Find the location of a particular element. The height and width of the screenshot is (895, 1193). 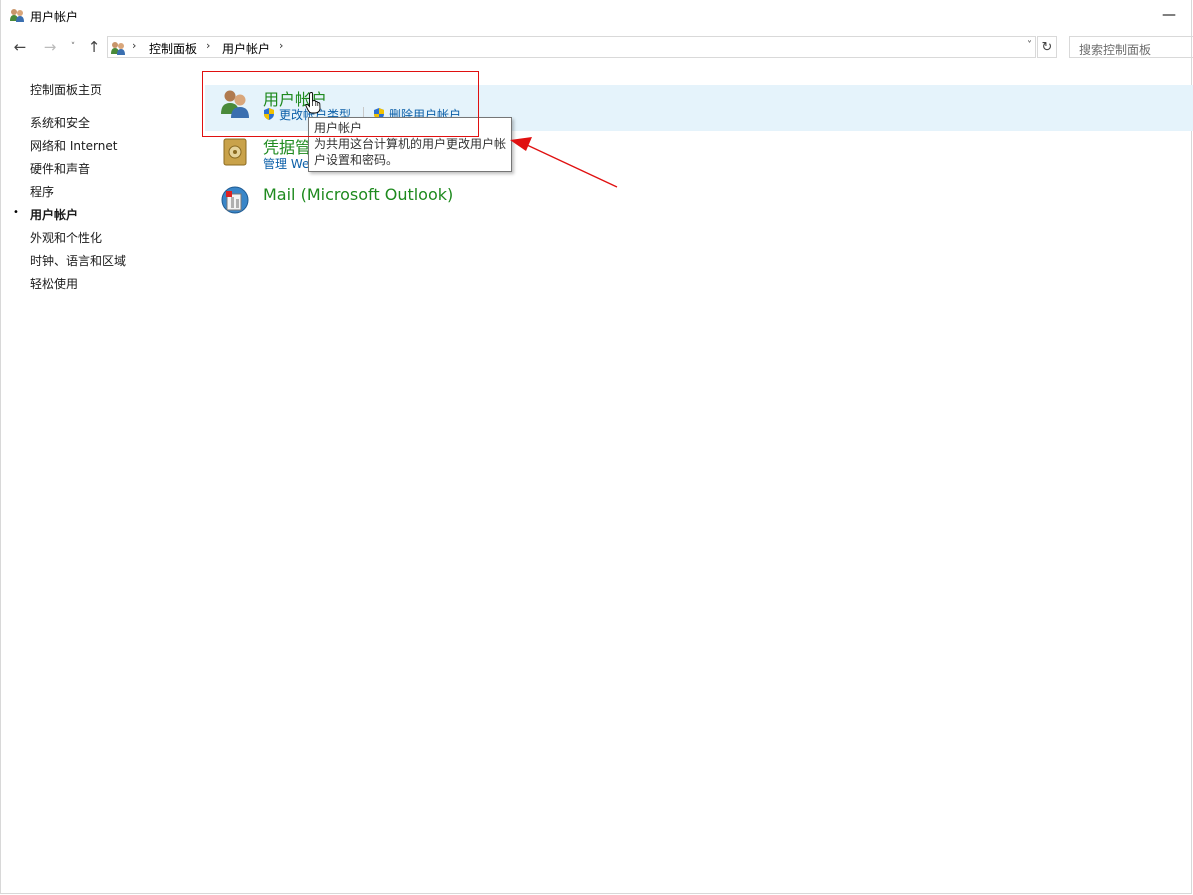

sidebar-item-ease-of-access: 轻松使用 is located at coordinates (54, 283).